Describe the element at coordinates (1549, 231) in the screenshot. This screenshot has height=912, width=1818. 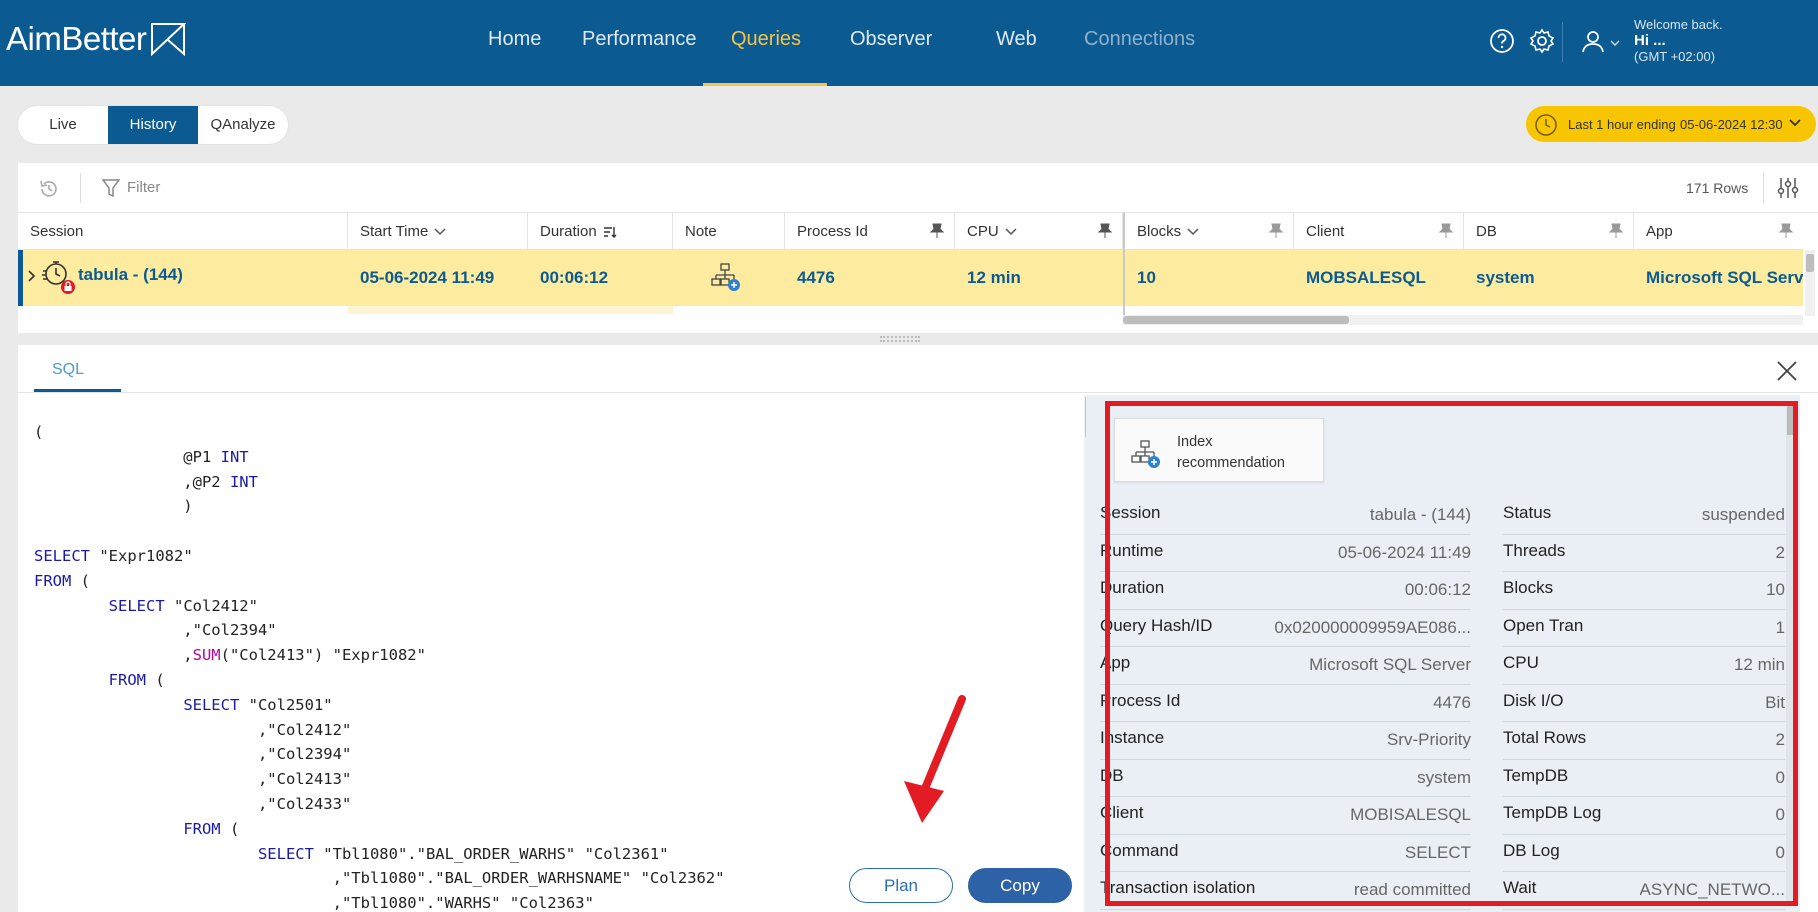
I see `col-db: DB` at that location.